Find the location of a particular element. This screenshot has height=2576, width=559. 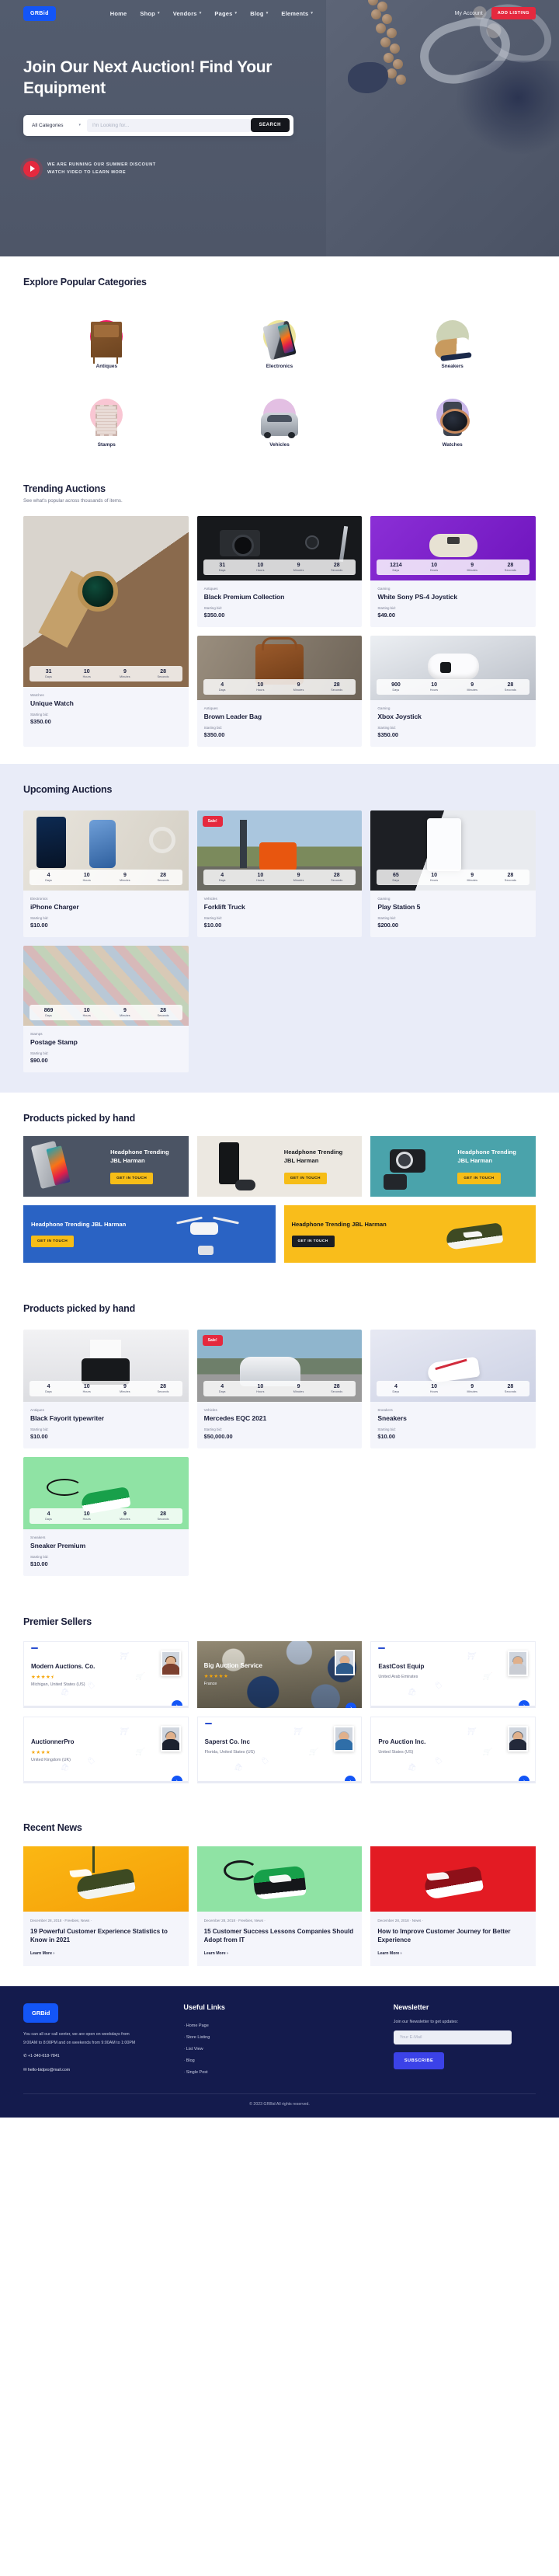

category-card-antiques: Antiques is located at coordinates (107, 341).